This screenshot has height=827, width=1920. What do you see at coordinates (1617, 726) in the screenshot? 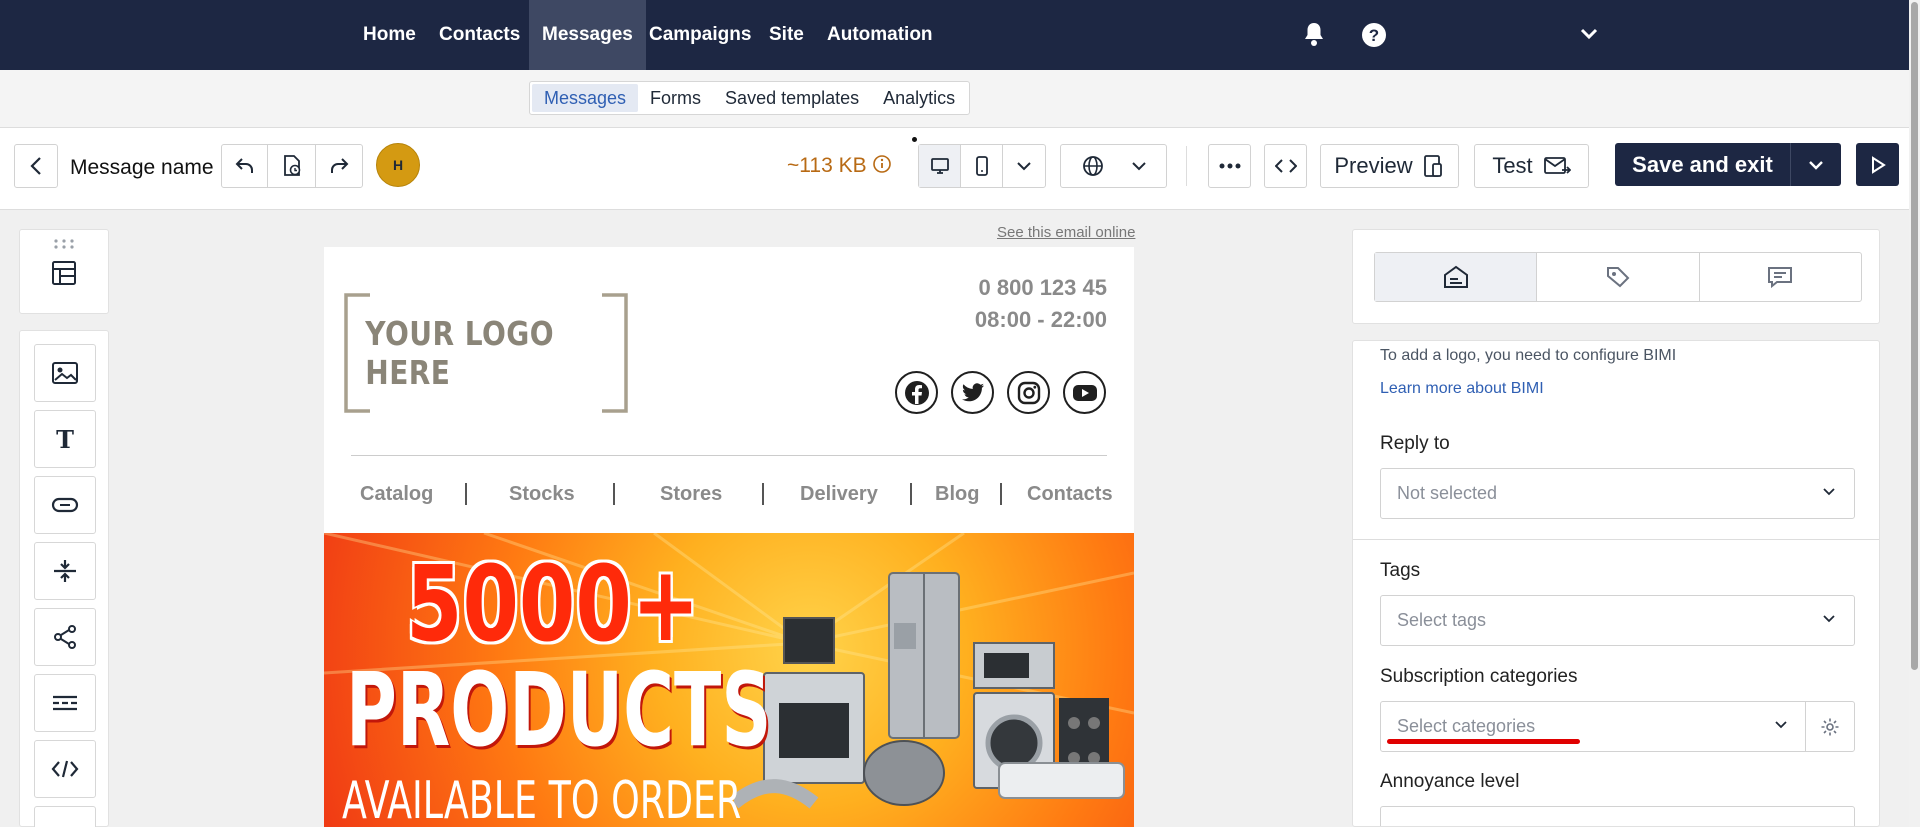
I see `subscription-categories-select: Select categories` at bounding box center [1617, 726].